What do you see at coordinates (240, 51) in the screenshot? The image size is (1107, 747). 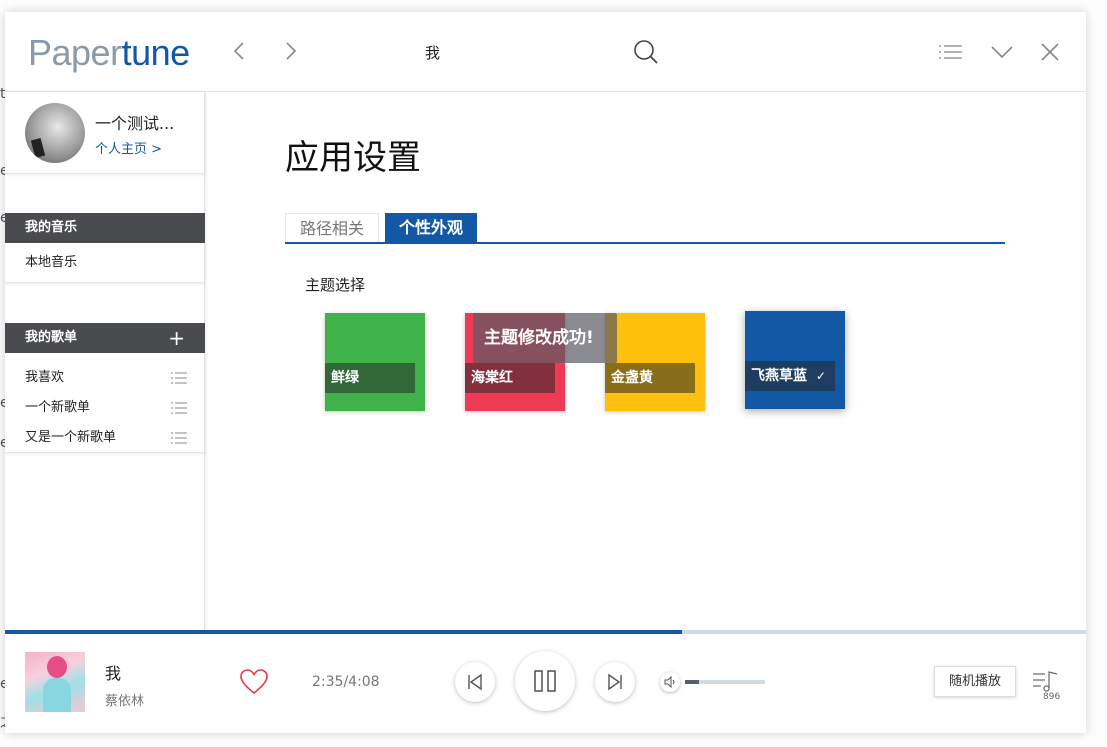 I see `back-arrow-icon` at bounding box center [240, 51].